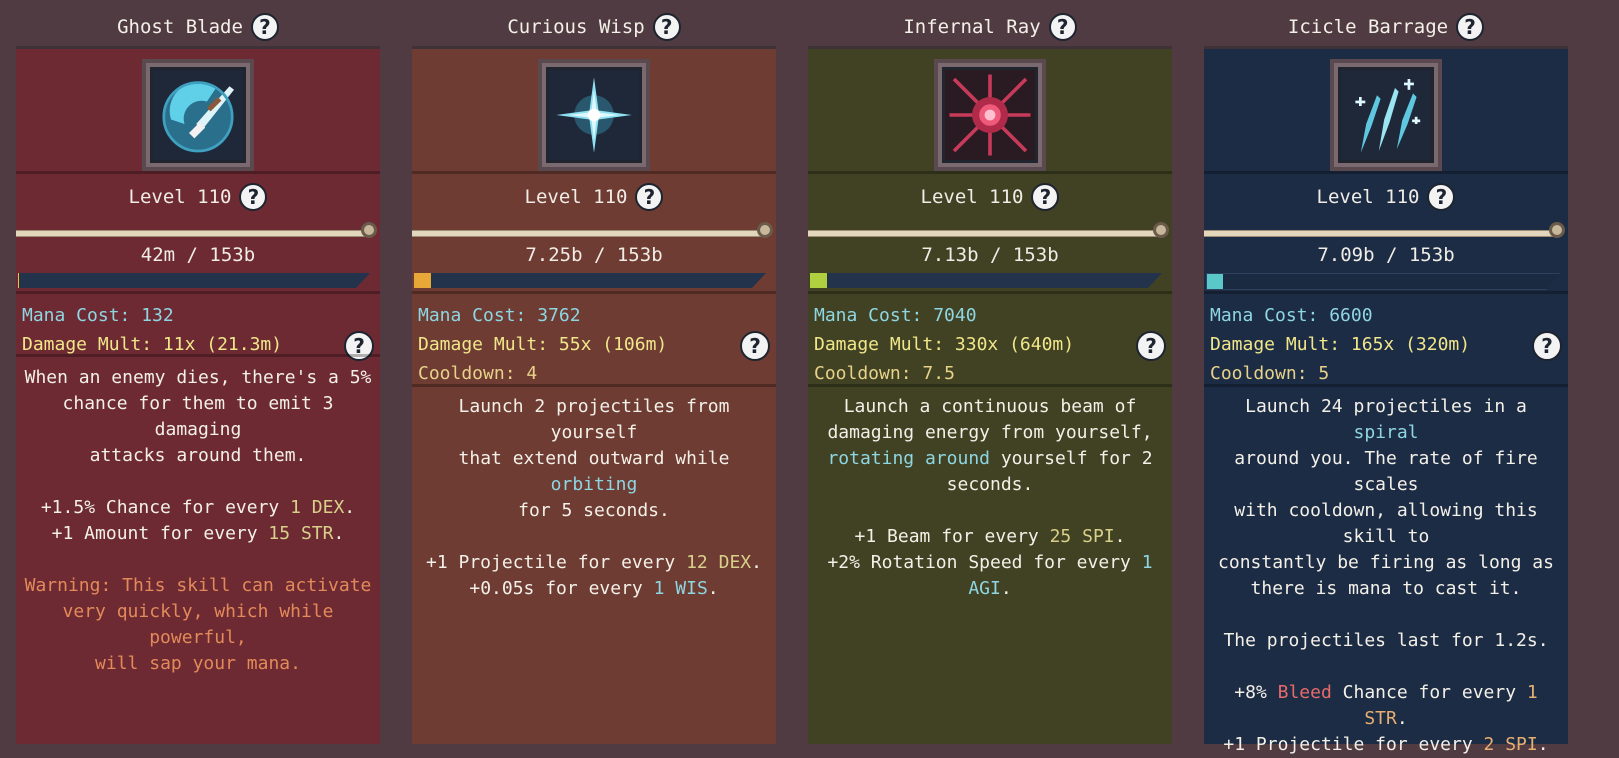  What do you see at coordinates (952, 536) in the screenshot?
I see `bonus-text: +1 Beam for every` at bounding box center [952, 536].